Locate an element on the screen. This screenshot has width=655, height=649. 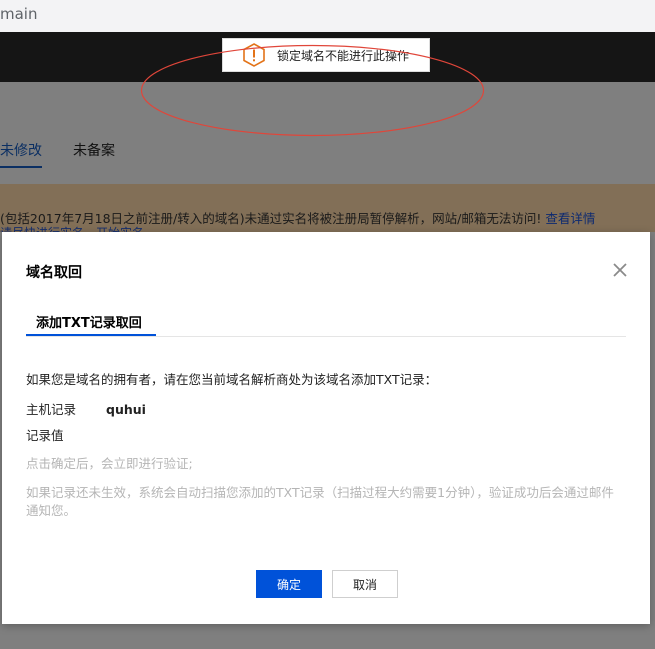
toast-message: 锁定域名不能进行此操作 is located at coordinates (326, 55).